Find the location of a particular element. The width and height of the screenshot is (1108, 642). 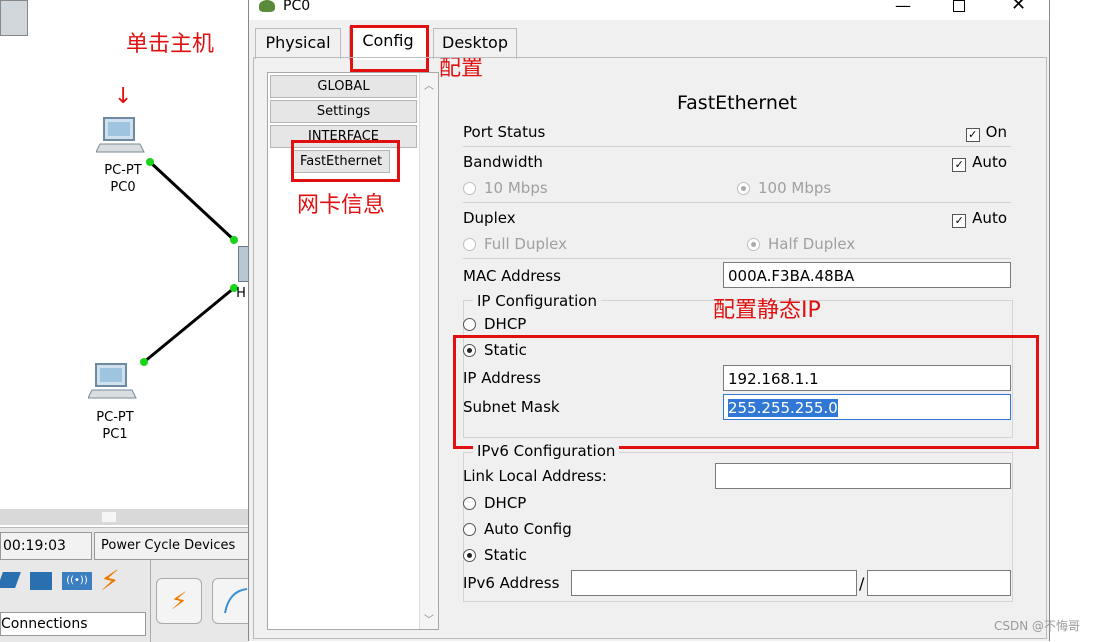

scroll-down-icon: ﹀ is located at coordinates (429, 618).